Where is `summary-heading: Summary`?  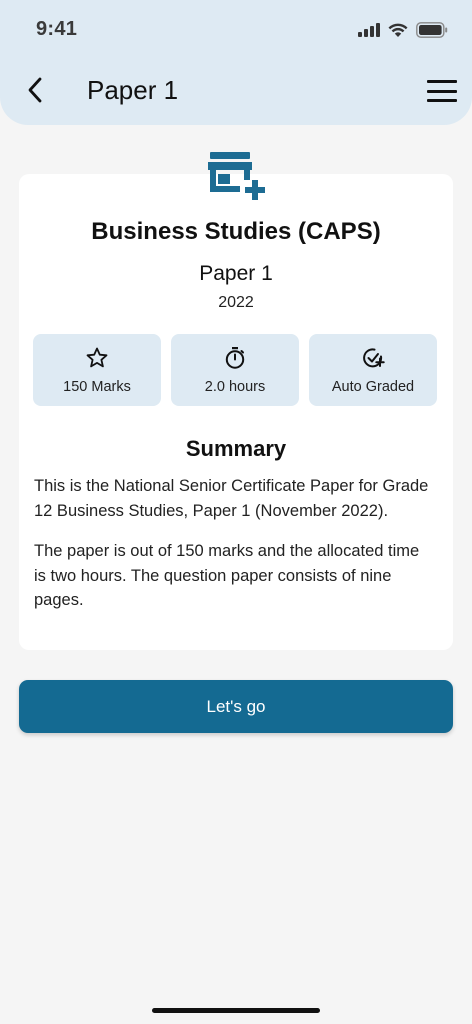
summary-heading: Summary is located at coordinates (236, 448).